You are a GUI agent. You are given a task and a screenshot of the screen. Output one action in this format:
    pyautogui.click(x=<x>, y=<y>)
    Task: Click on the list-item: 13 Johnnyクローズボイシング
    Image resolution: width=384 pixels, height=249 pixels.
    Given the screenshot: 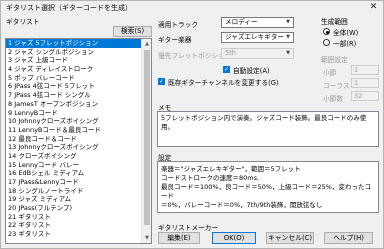 What is the action you would take?
    pyautogui.click(x=78, y=147)
    